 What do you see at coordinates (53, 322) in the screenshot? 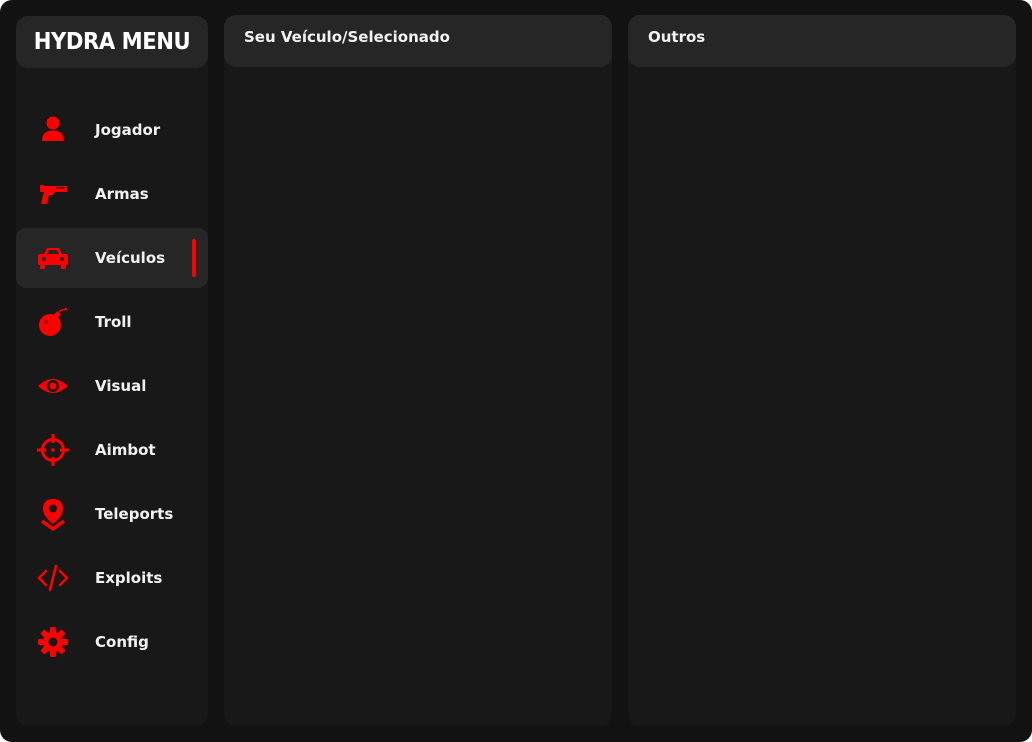
I see `bomb-icon` at bounding box center [53, 322].